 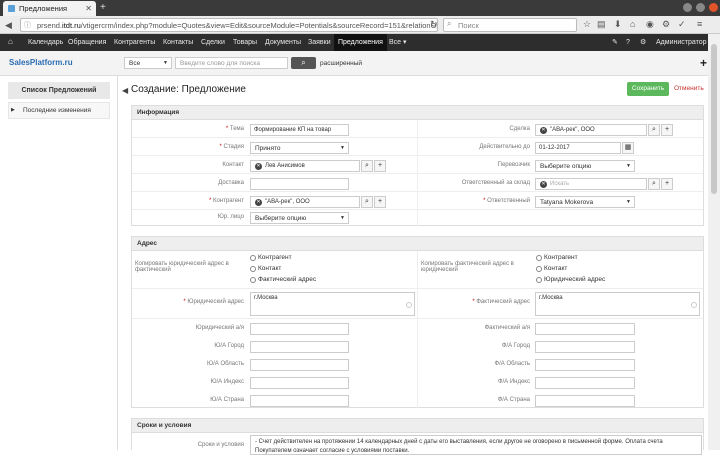 I want to click on legal-country-label: Ю/А Страна, so click(x=227, y=400).